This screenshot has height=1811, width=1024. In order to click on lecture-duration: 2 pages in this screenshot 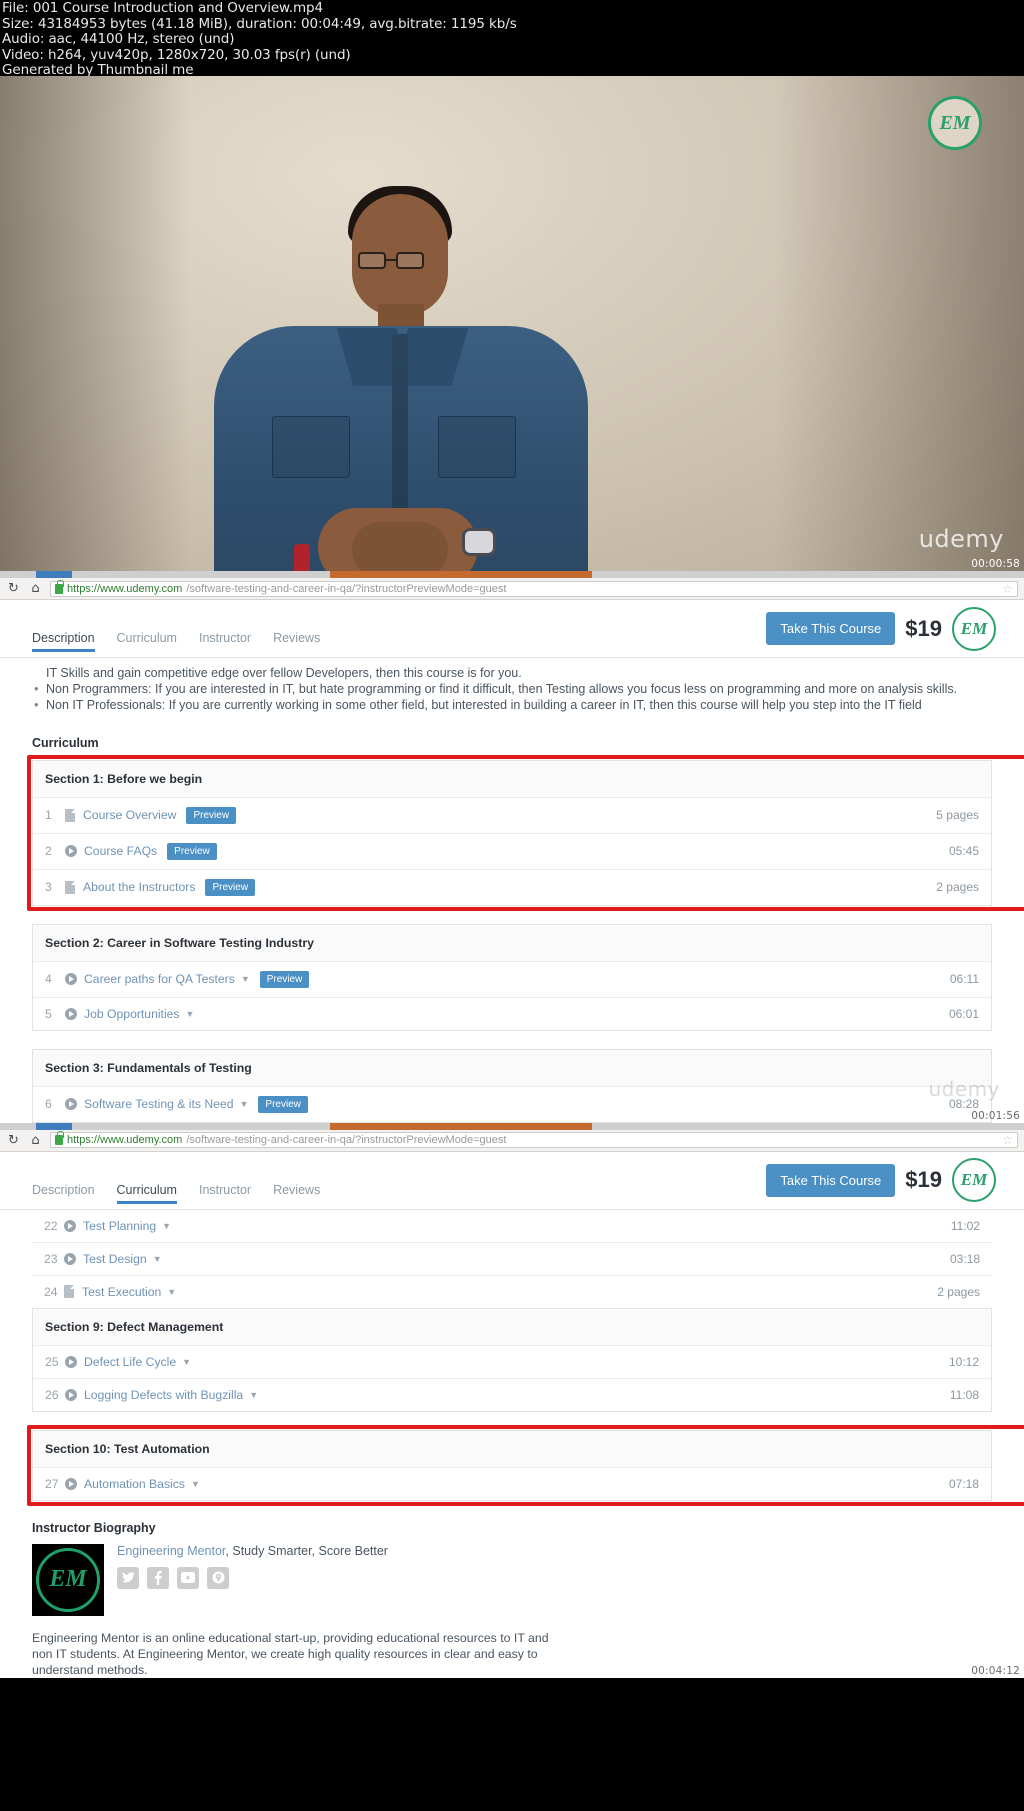, I will do `click(957, 887)`.